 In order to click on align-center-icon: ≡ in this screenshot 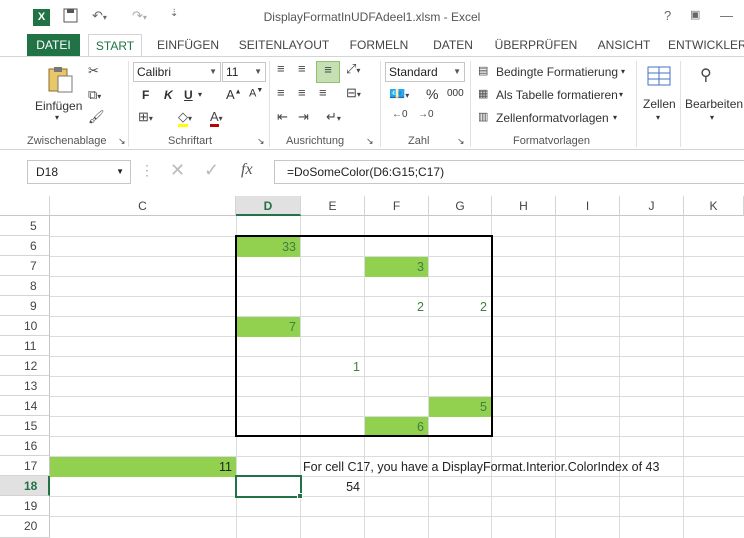, I will do `click(302, 92)`.